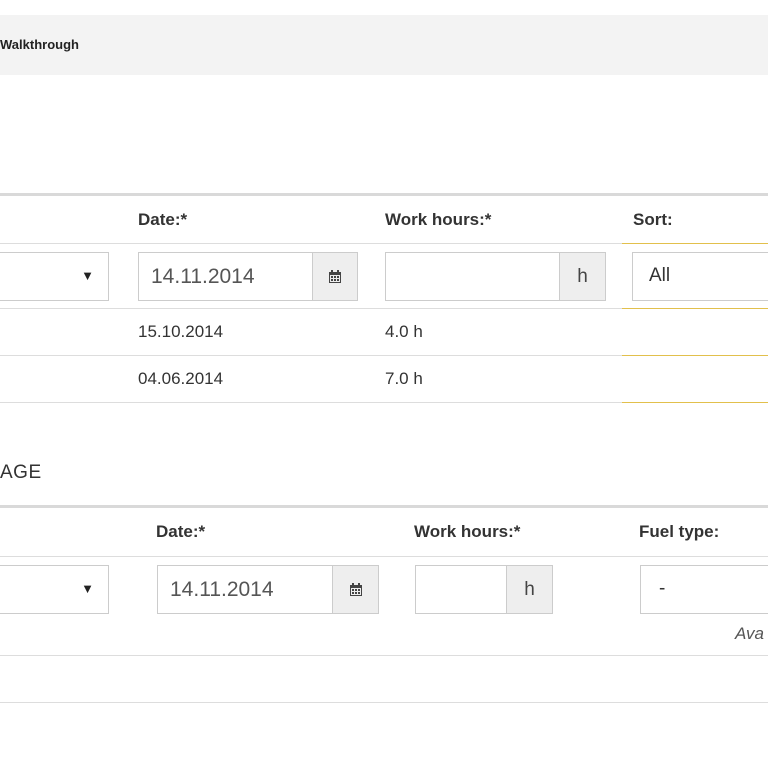 The width and height of the screenshot is (768, 768). I want to click on top-bar: Walkthrough, so click(384, 45).